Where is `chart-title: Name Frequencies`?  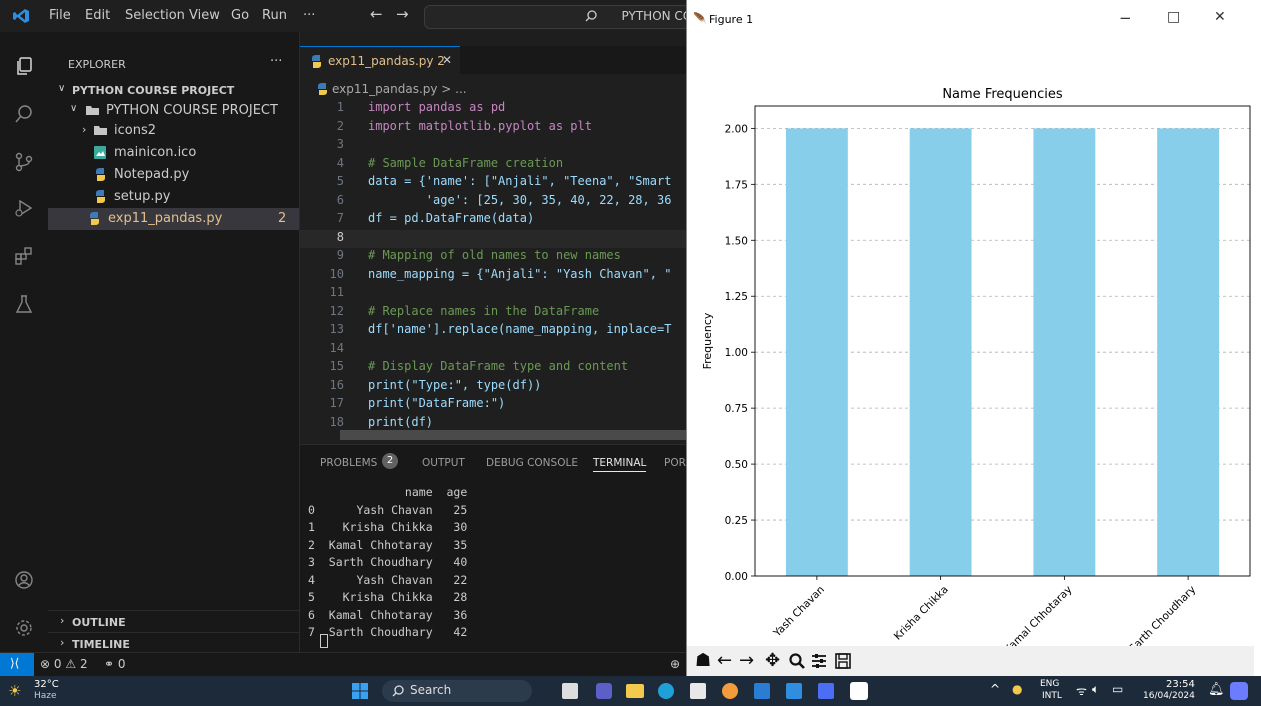 chart-title: Name Frequencies is located at coordinates (1002, 94).